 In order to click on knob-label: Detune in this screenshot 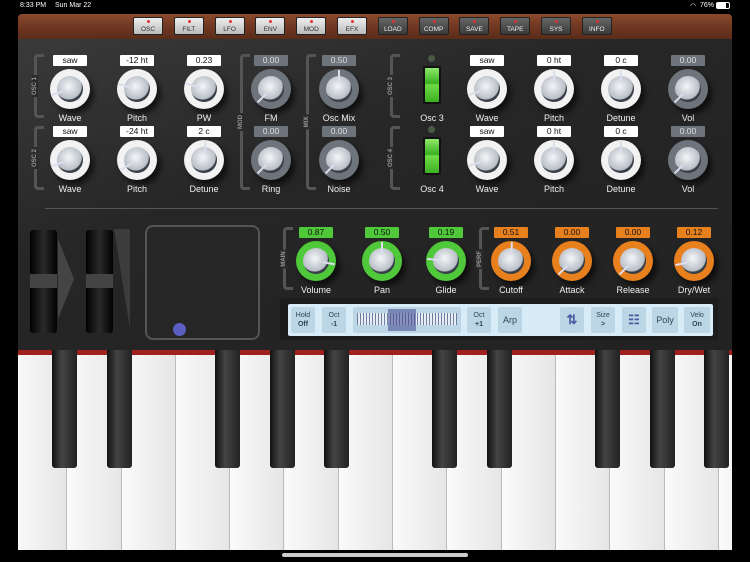, I will do `click(204, 189)`.